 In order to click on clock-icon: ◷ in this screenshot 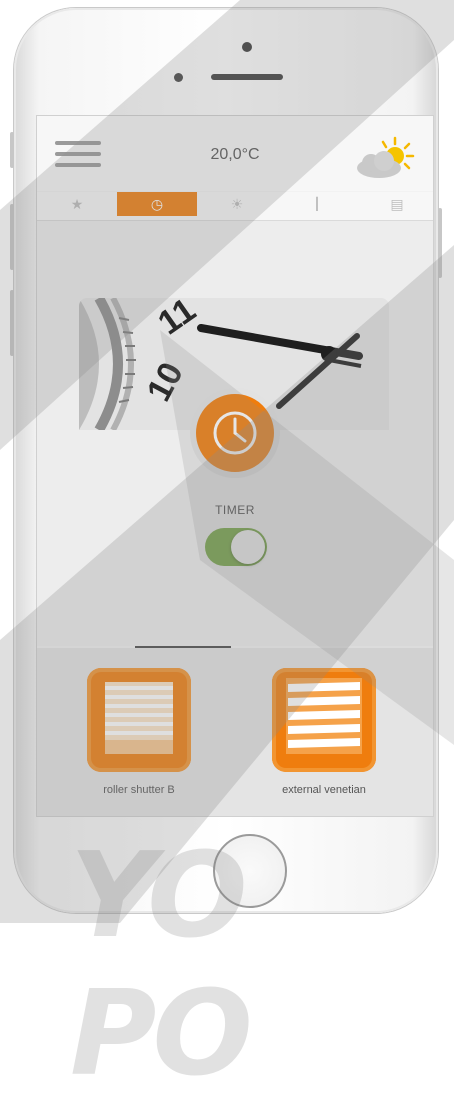, I will do `click(157, 203)`.